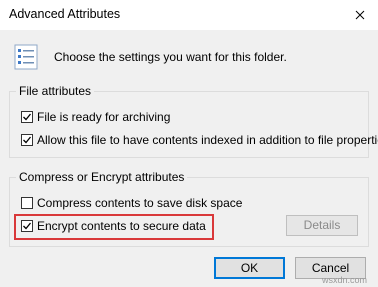 The height and width of the screenshot is (287, 378). I want to click on file-attributes-label: File attributes, so click(55, 91).